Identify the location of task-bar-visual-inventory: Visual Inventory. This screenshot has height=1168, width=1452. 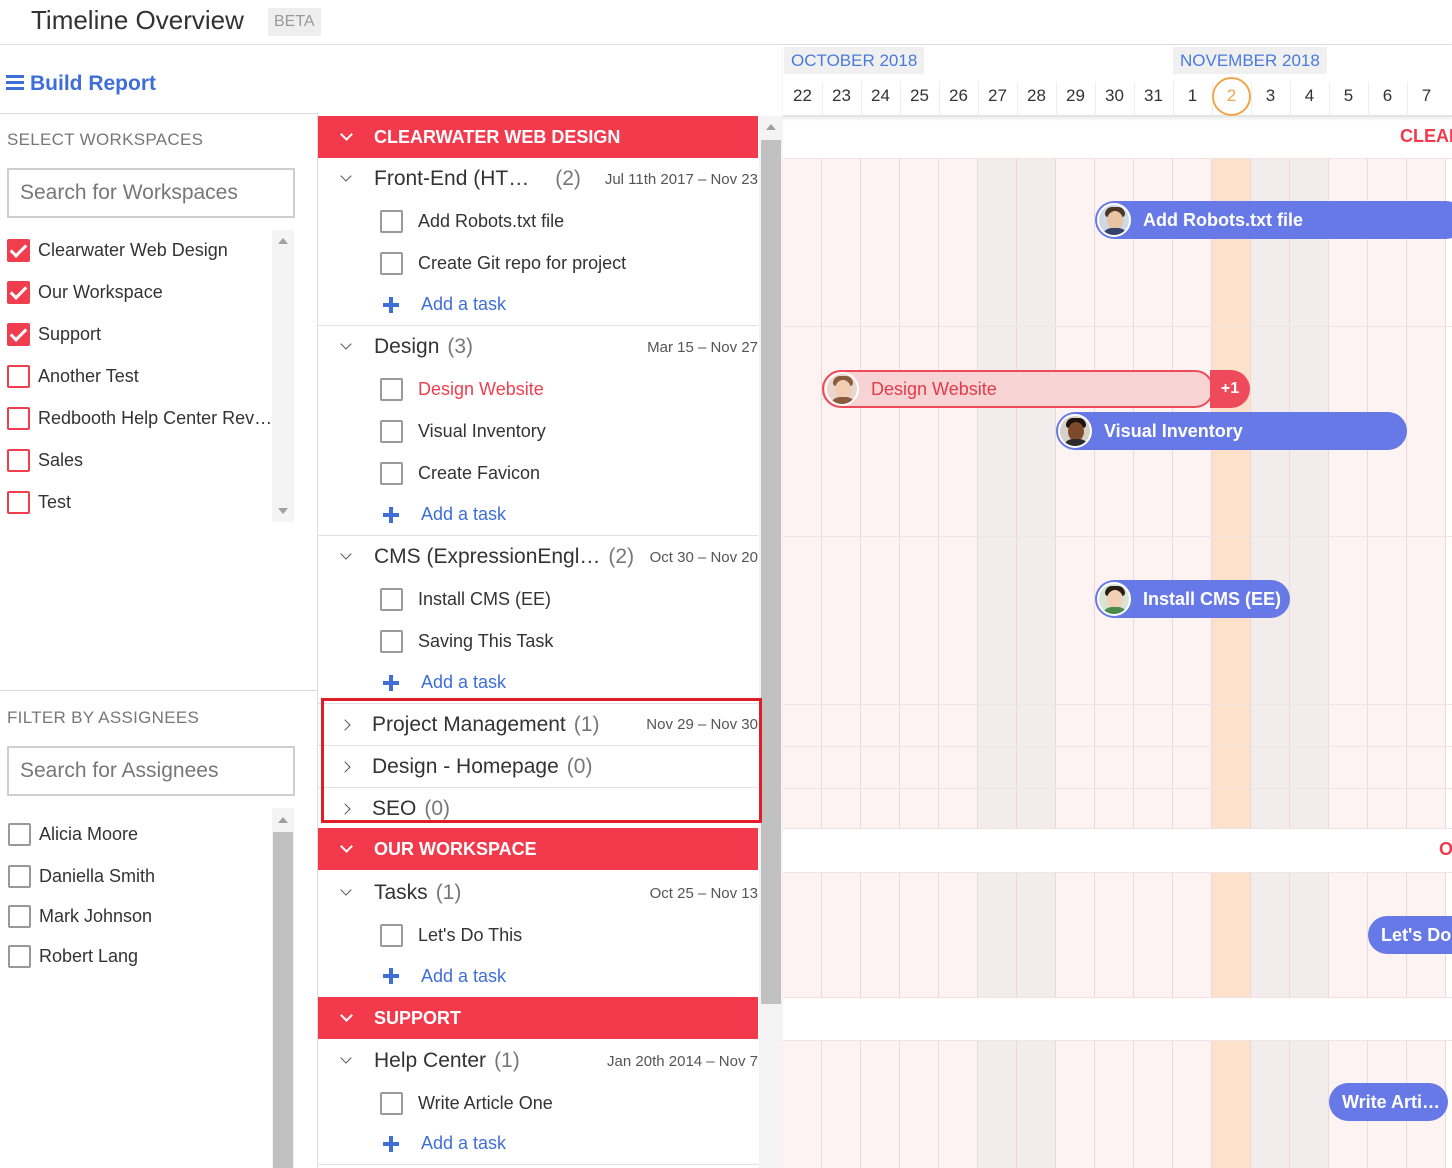
(1231, 431).